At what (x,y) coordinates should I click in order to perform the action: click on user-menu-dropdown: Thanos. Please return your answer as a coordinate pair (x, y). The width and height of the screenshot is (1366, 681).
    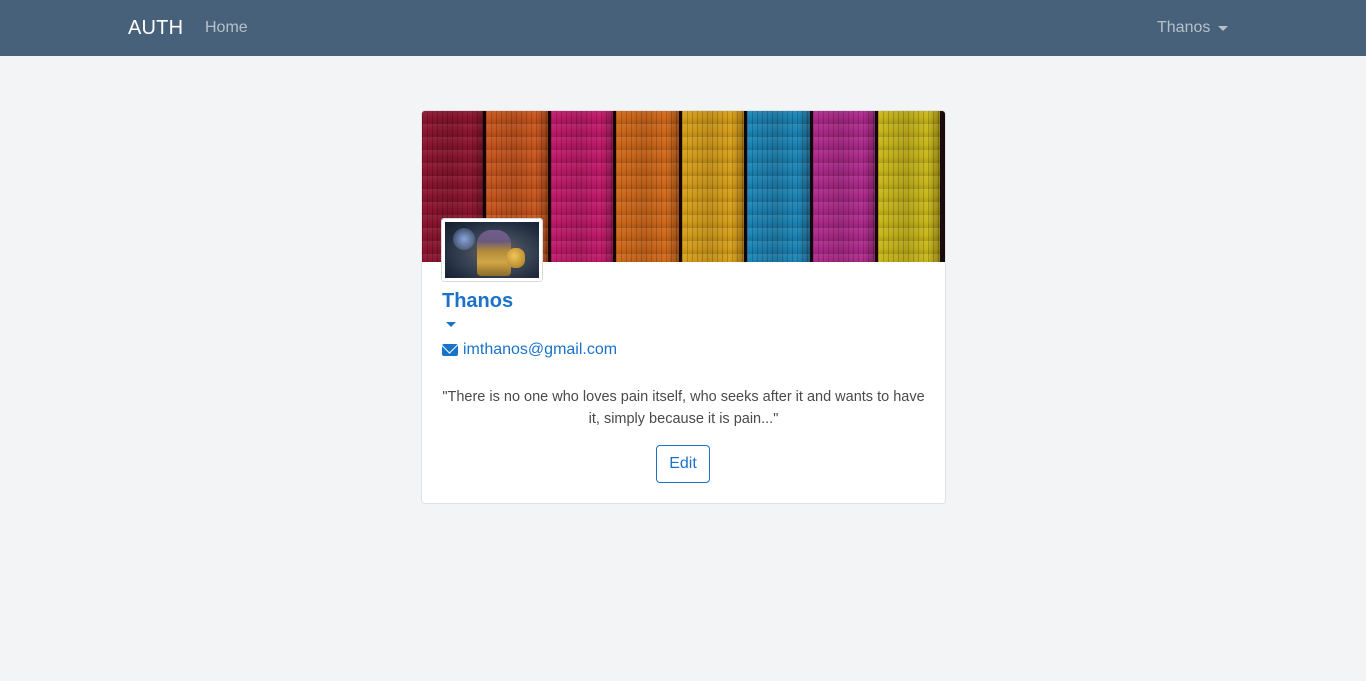
    Looking at the image, I should click on (1193, 28).